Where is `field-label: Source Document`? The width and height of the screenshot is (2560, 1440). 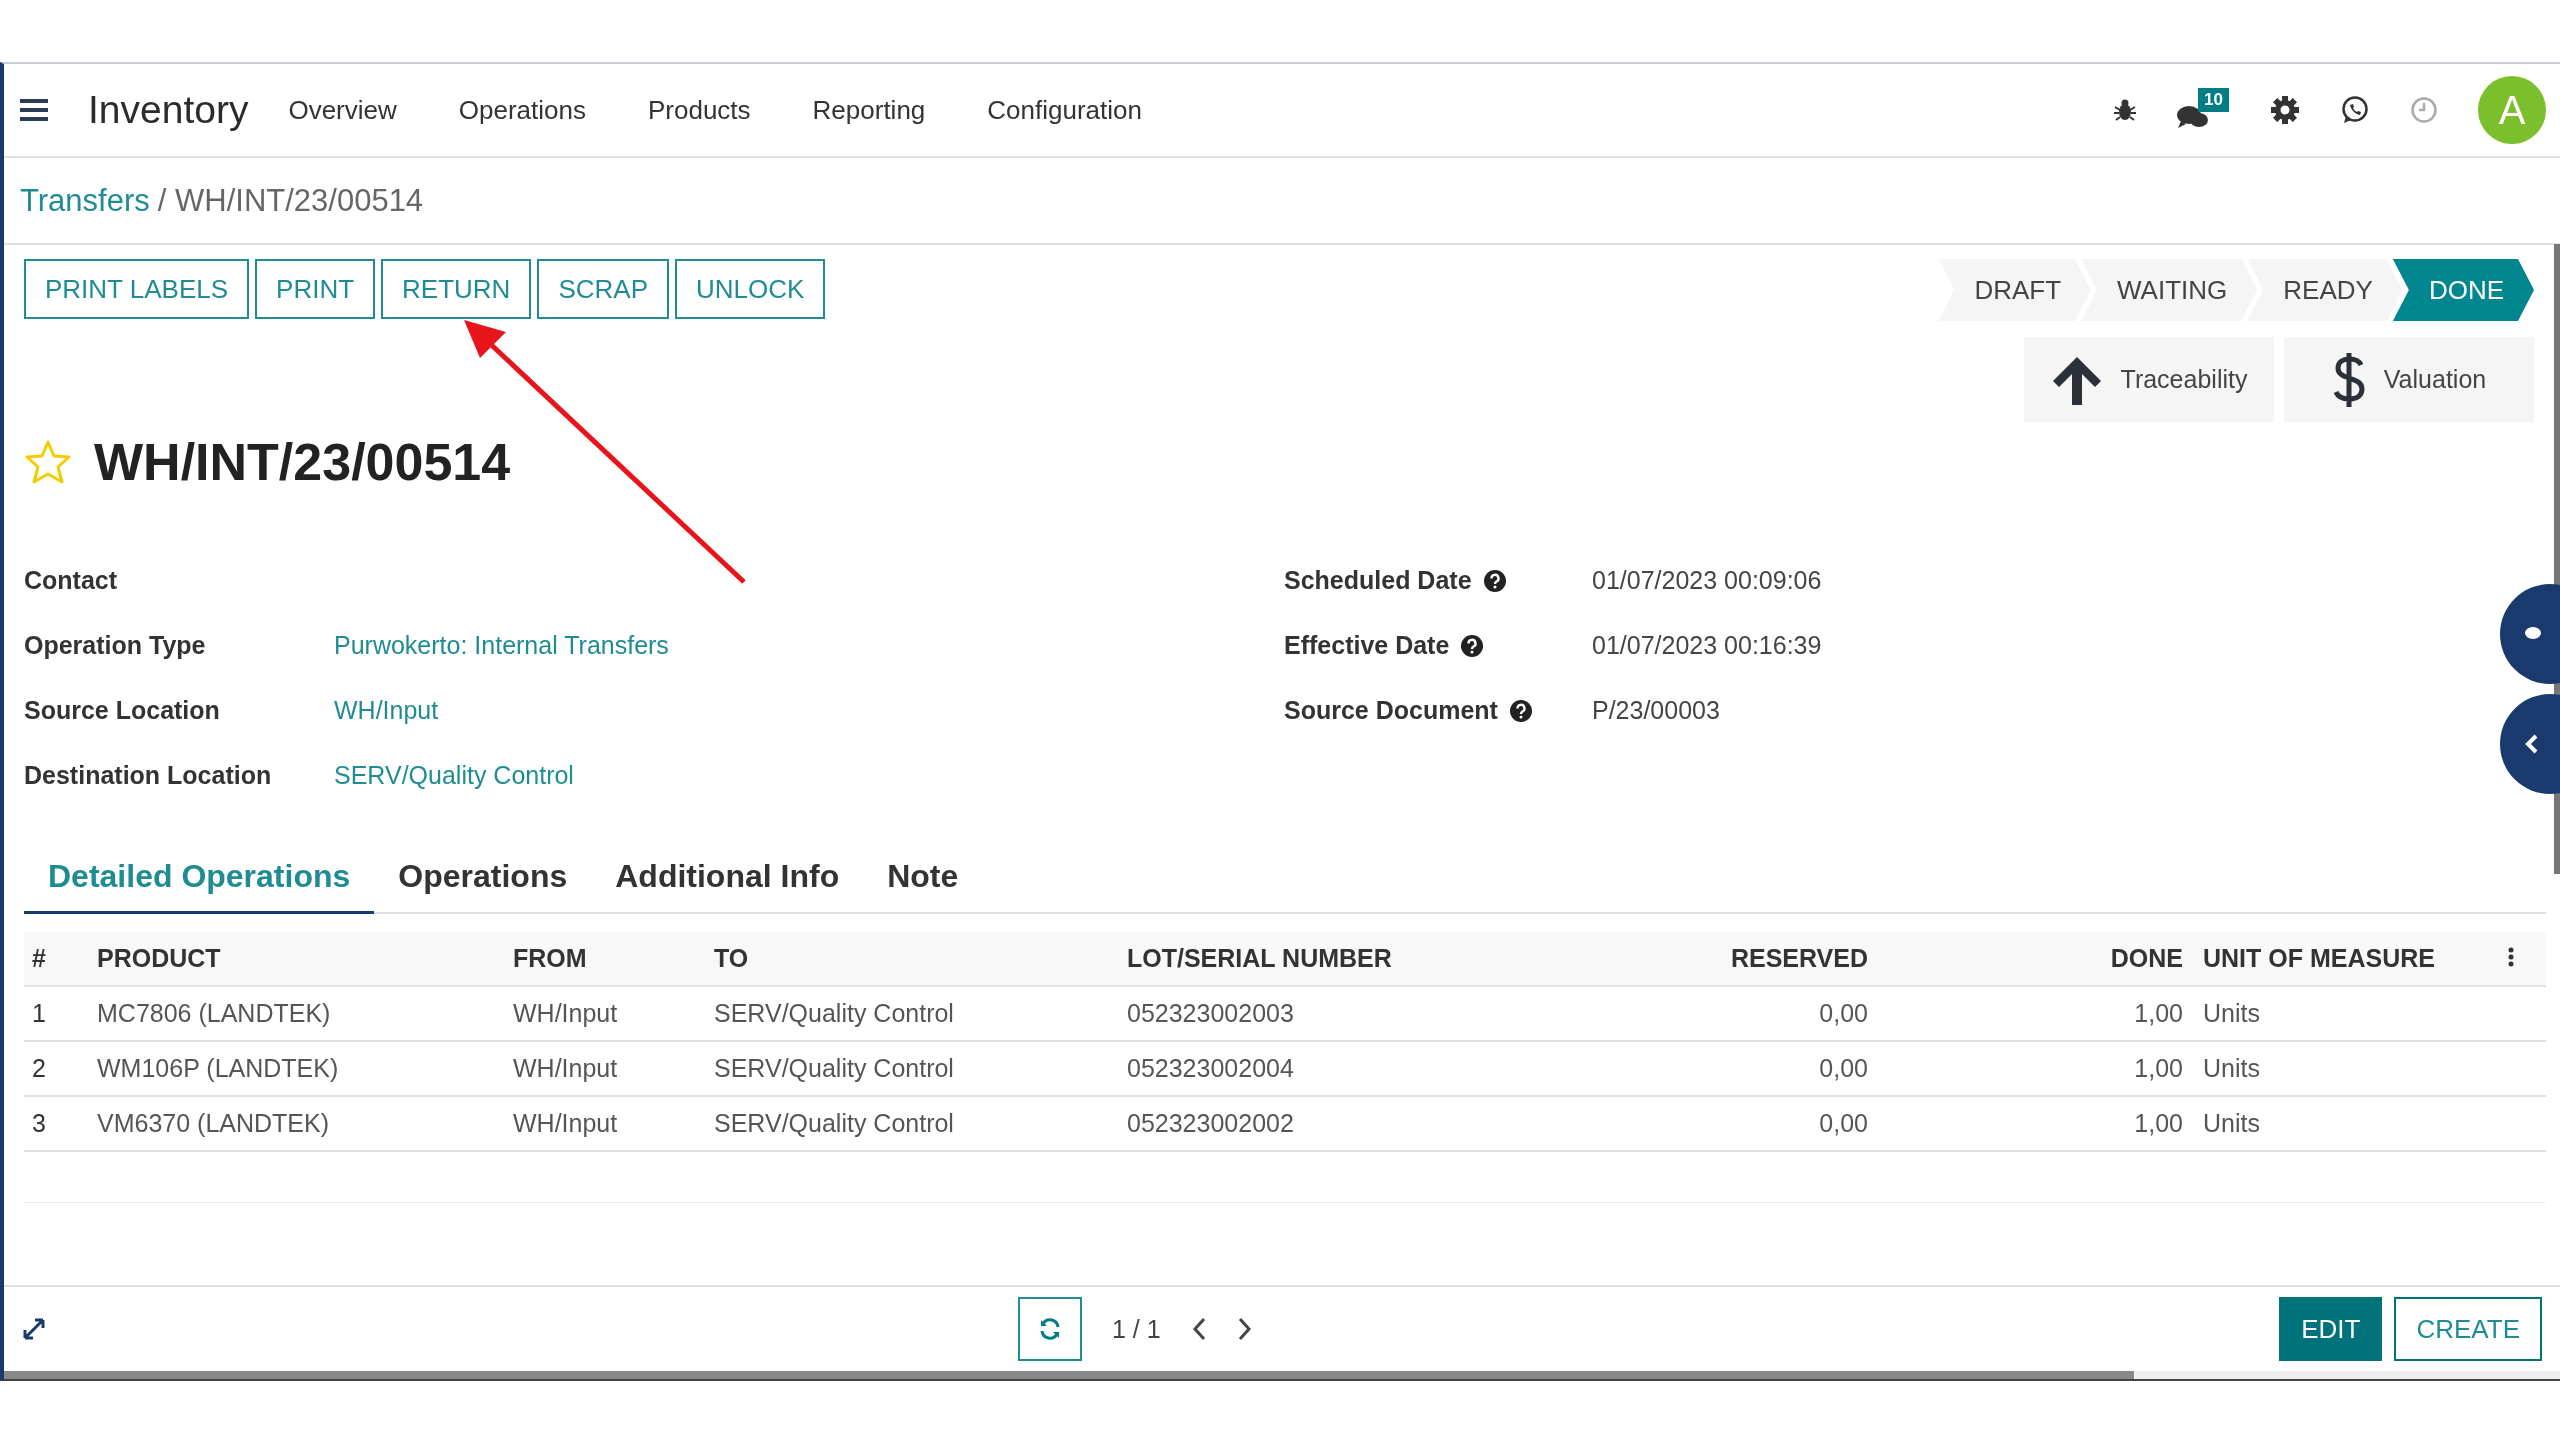
field-label: Source Document is located at coordinates (1391, 710).